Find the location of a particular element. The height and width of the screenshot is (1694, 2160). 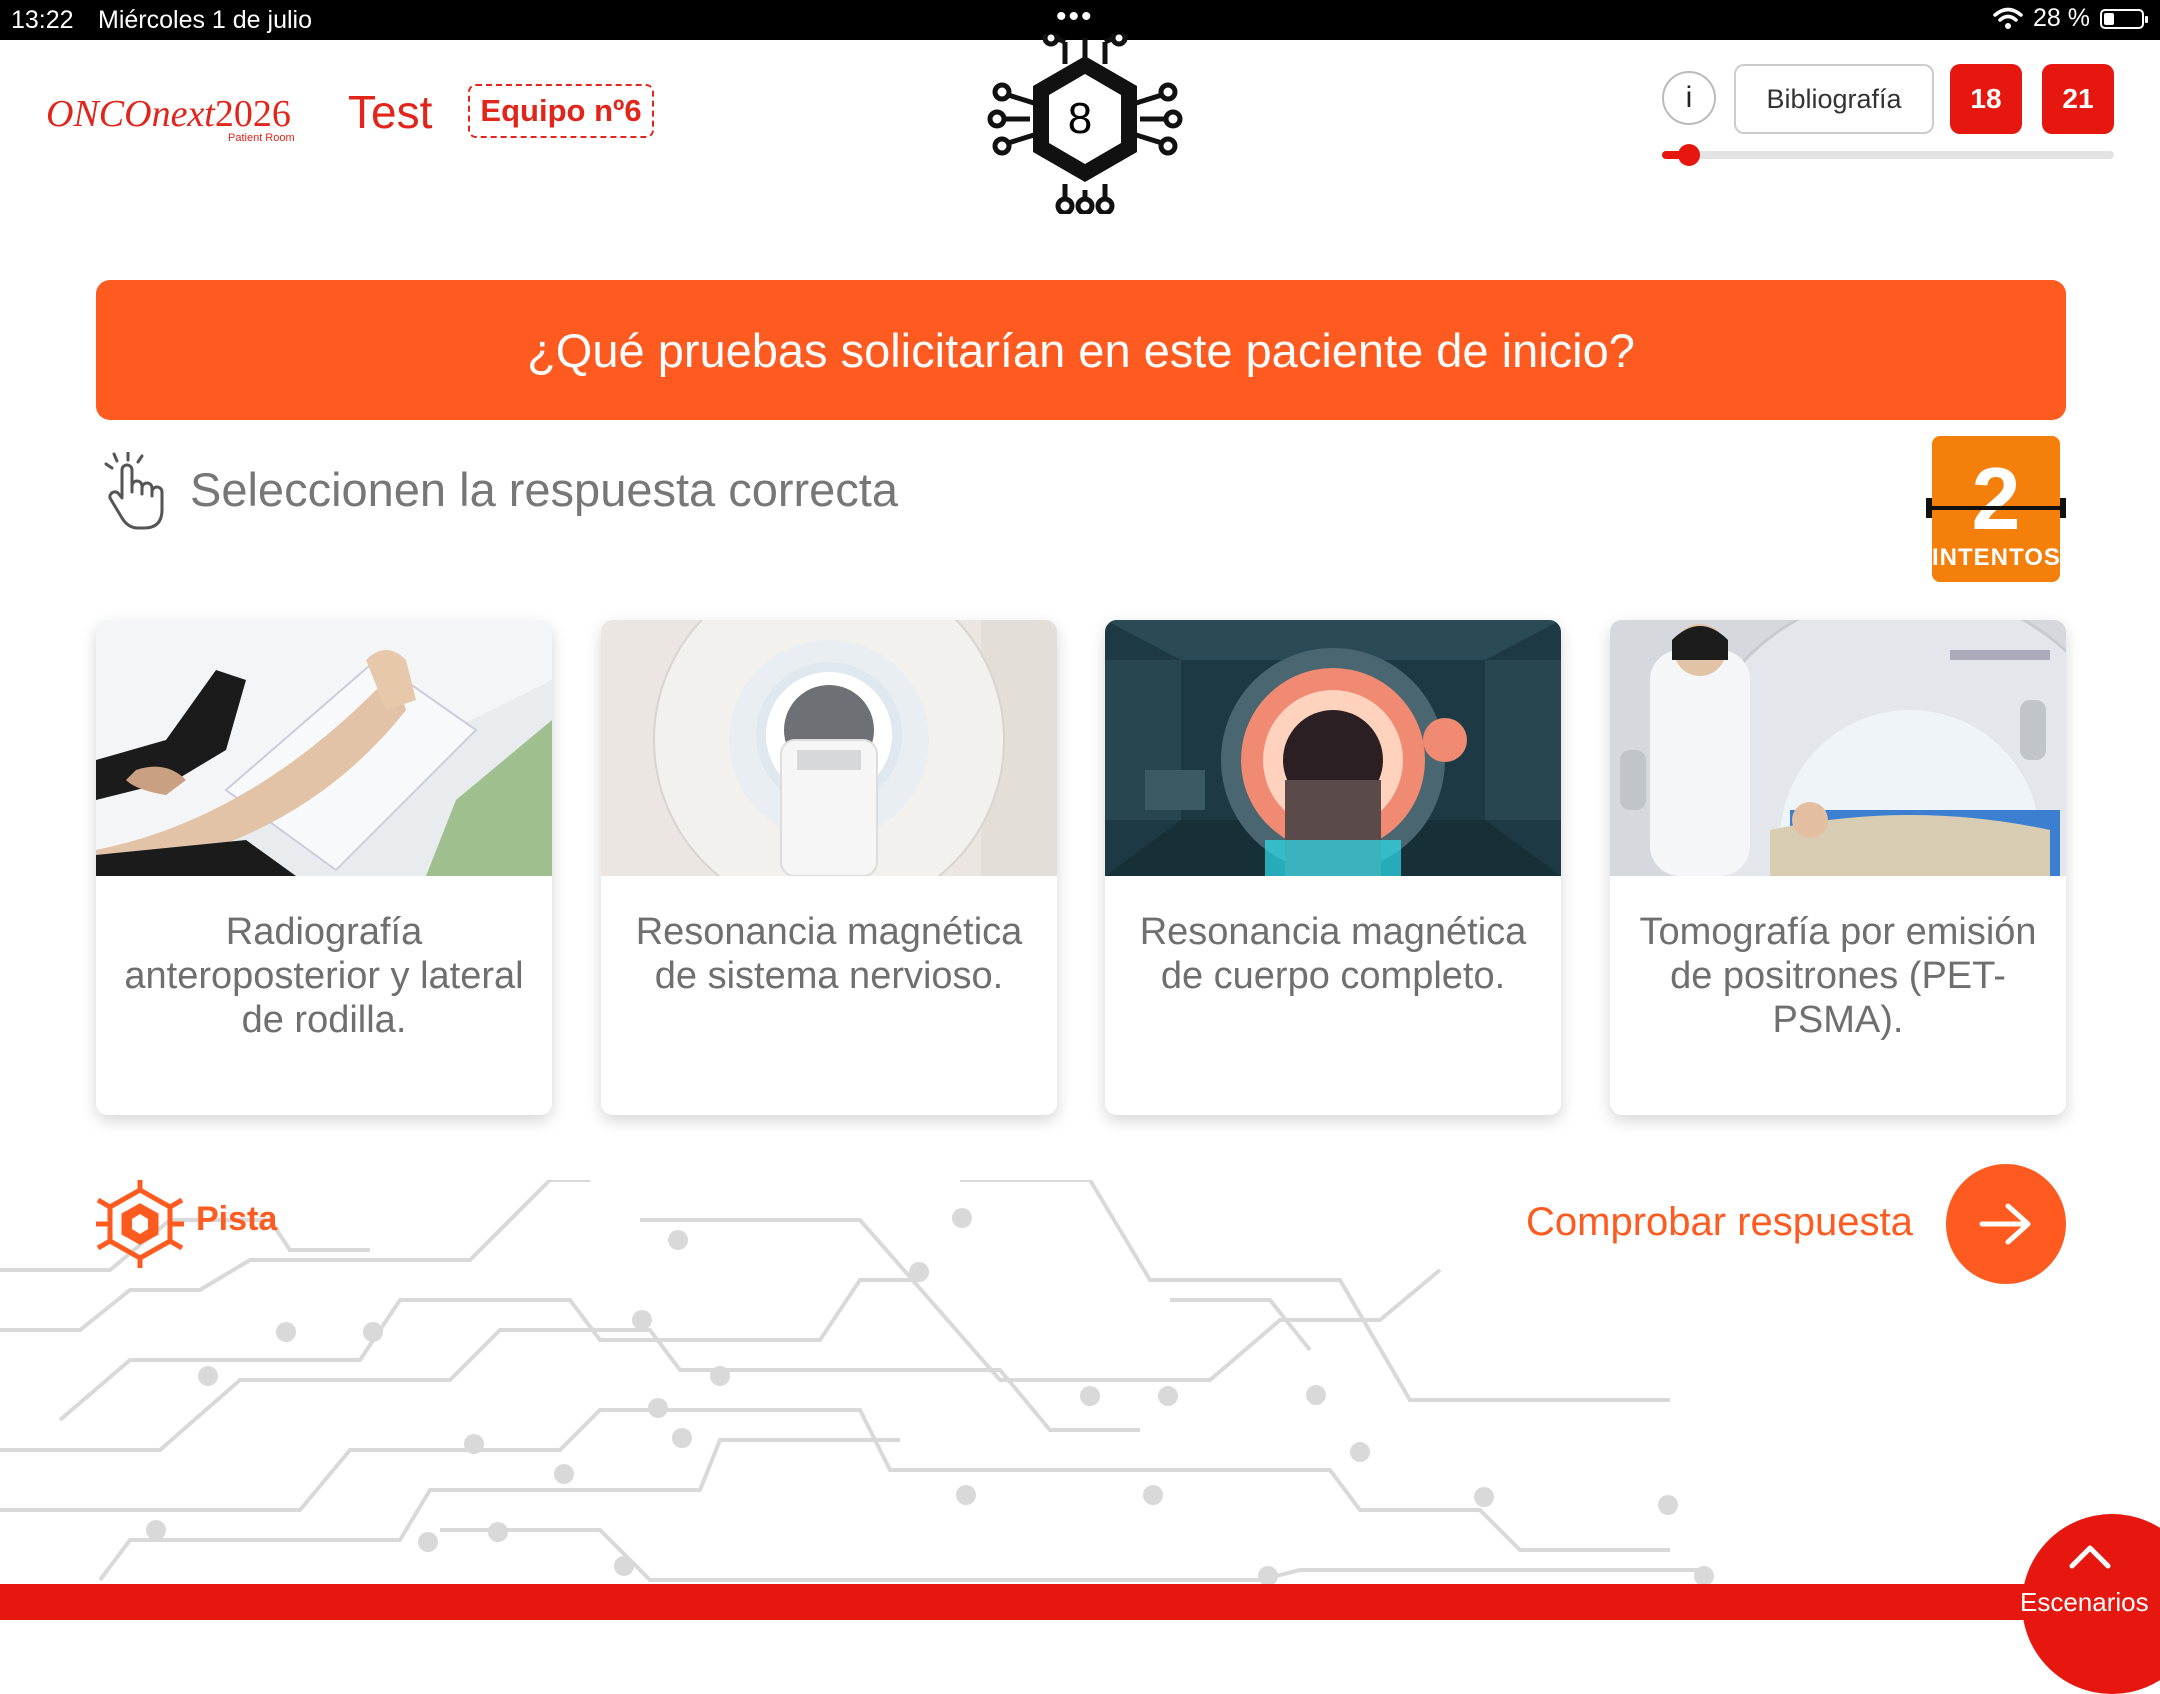

bibliography-button: Bibliografía is located at coordinates (1834, 99).